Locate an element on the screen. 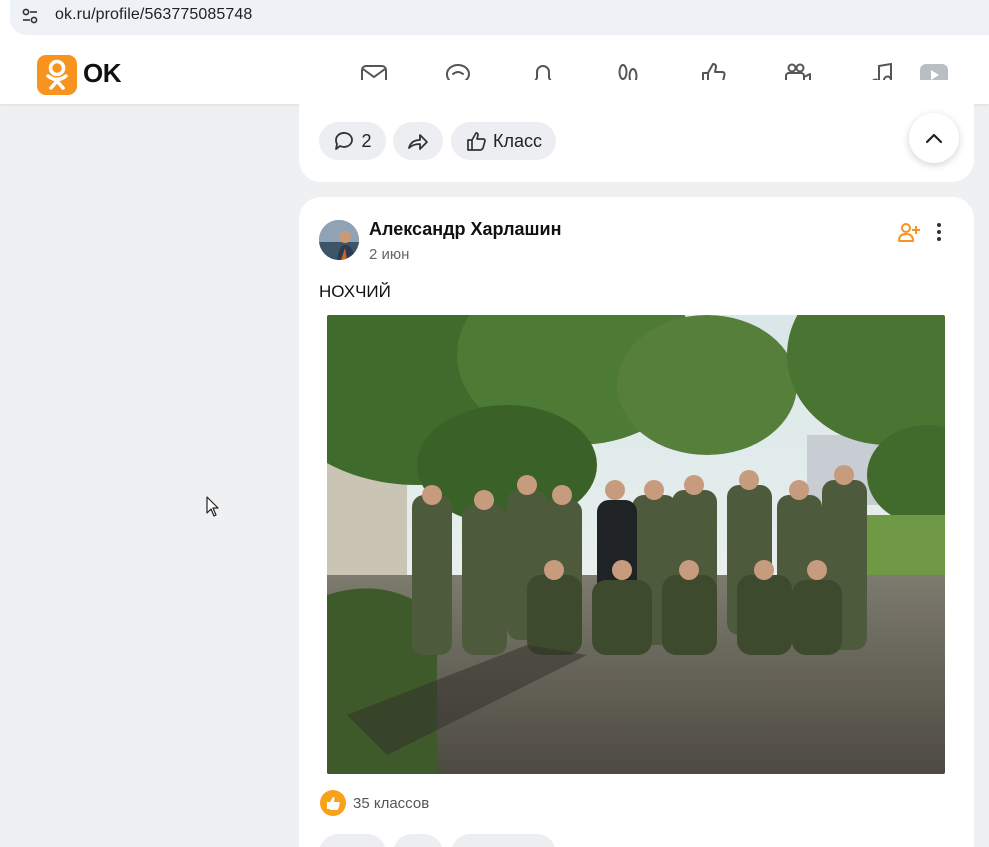  avatar-image is located at coordinates (339, 240).